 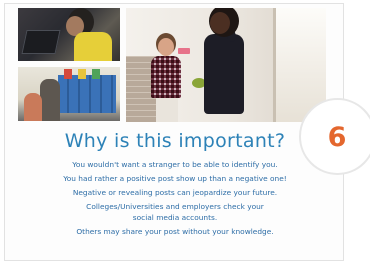 I want to click on teen-shirt-shape, so click(x=93, y=46).